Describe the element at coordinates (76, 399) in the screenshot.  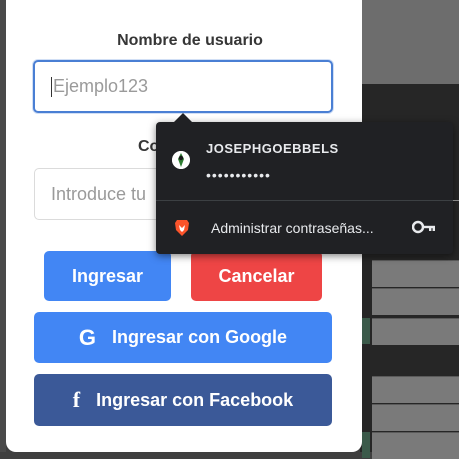
I see `facebook-icon: f` at that location.